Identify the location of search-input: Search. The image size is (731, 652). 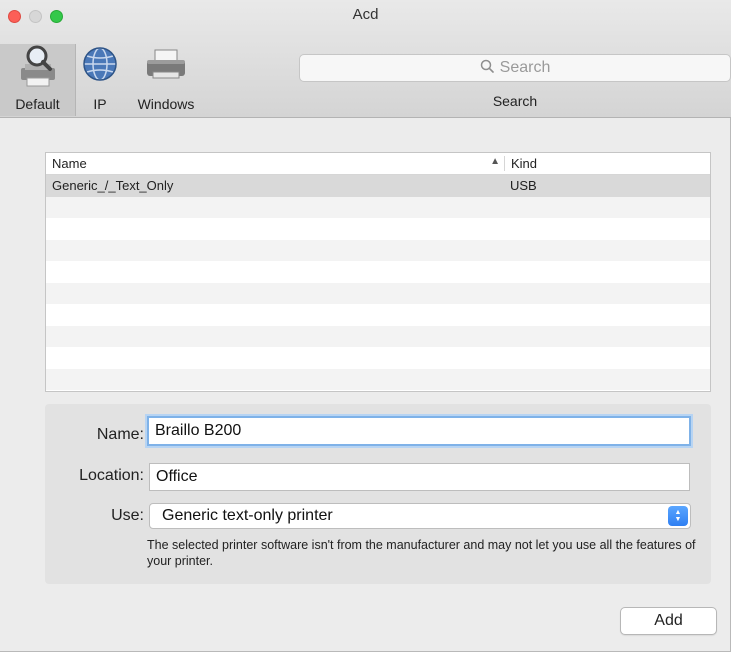
(515, 68).